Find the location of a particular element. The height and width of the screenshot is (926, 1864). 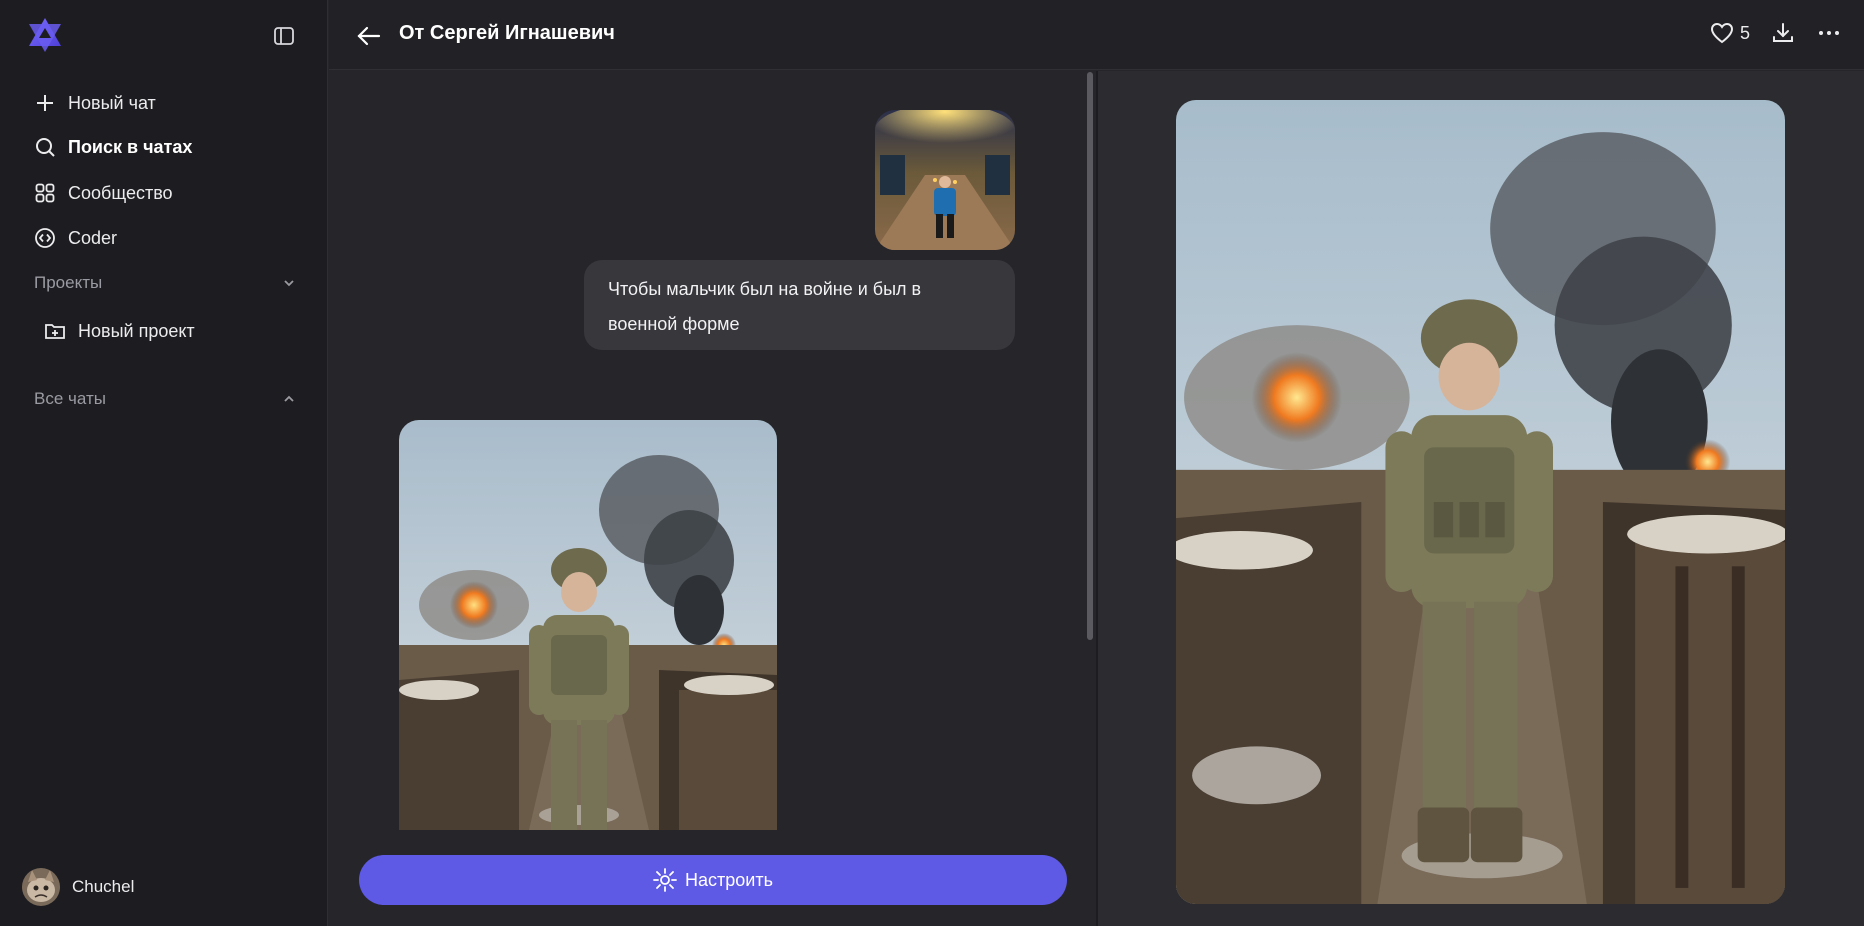

new-project-label: Новый проект is located at coordinates (136, 330).